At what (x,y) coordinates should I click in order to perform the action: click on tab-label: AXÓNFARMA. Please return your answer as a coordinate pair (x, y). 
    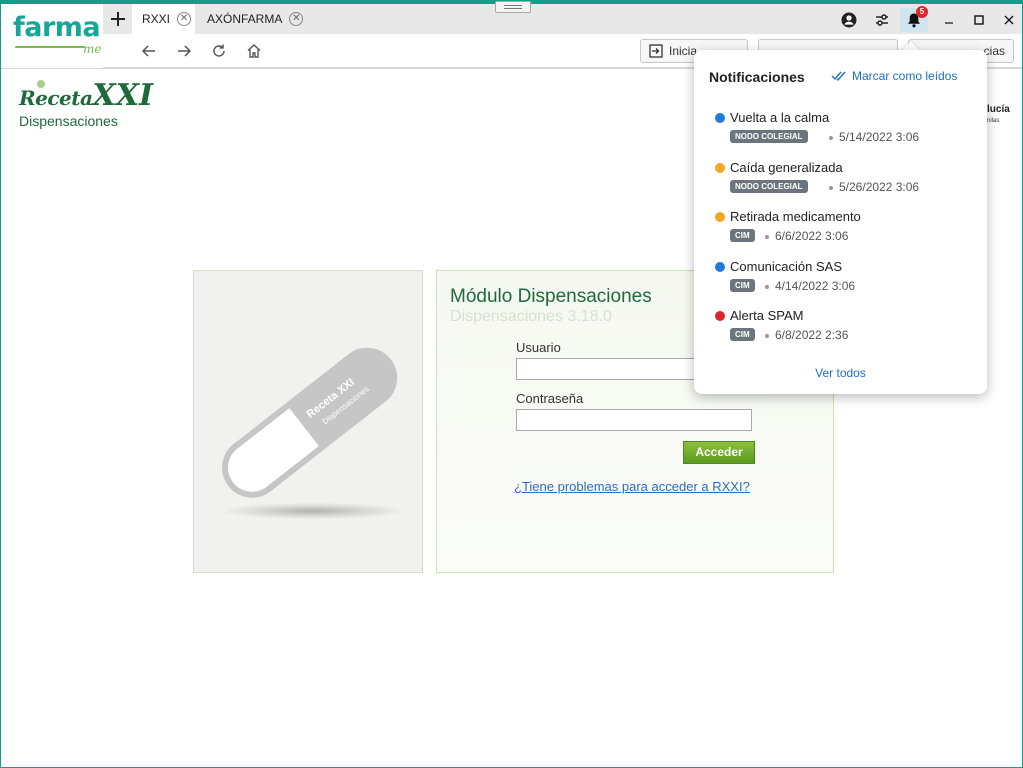
    Looking at the image, I should click on (245, 19).